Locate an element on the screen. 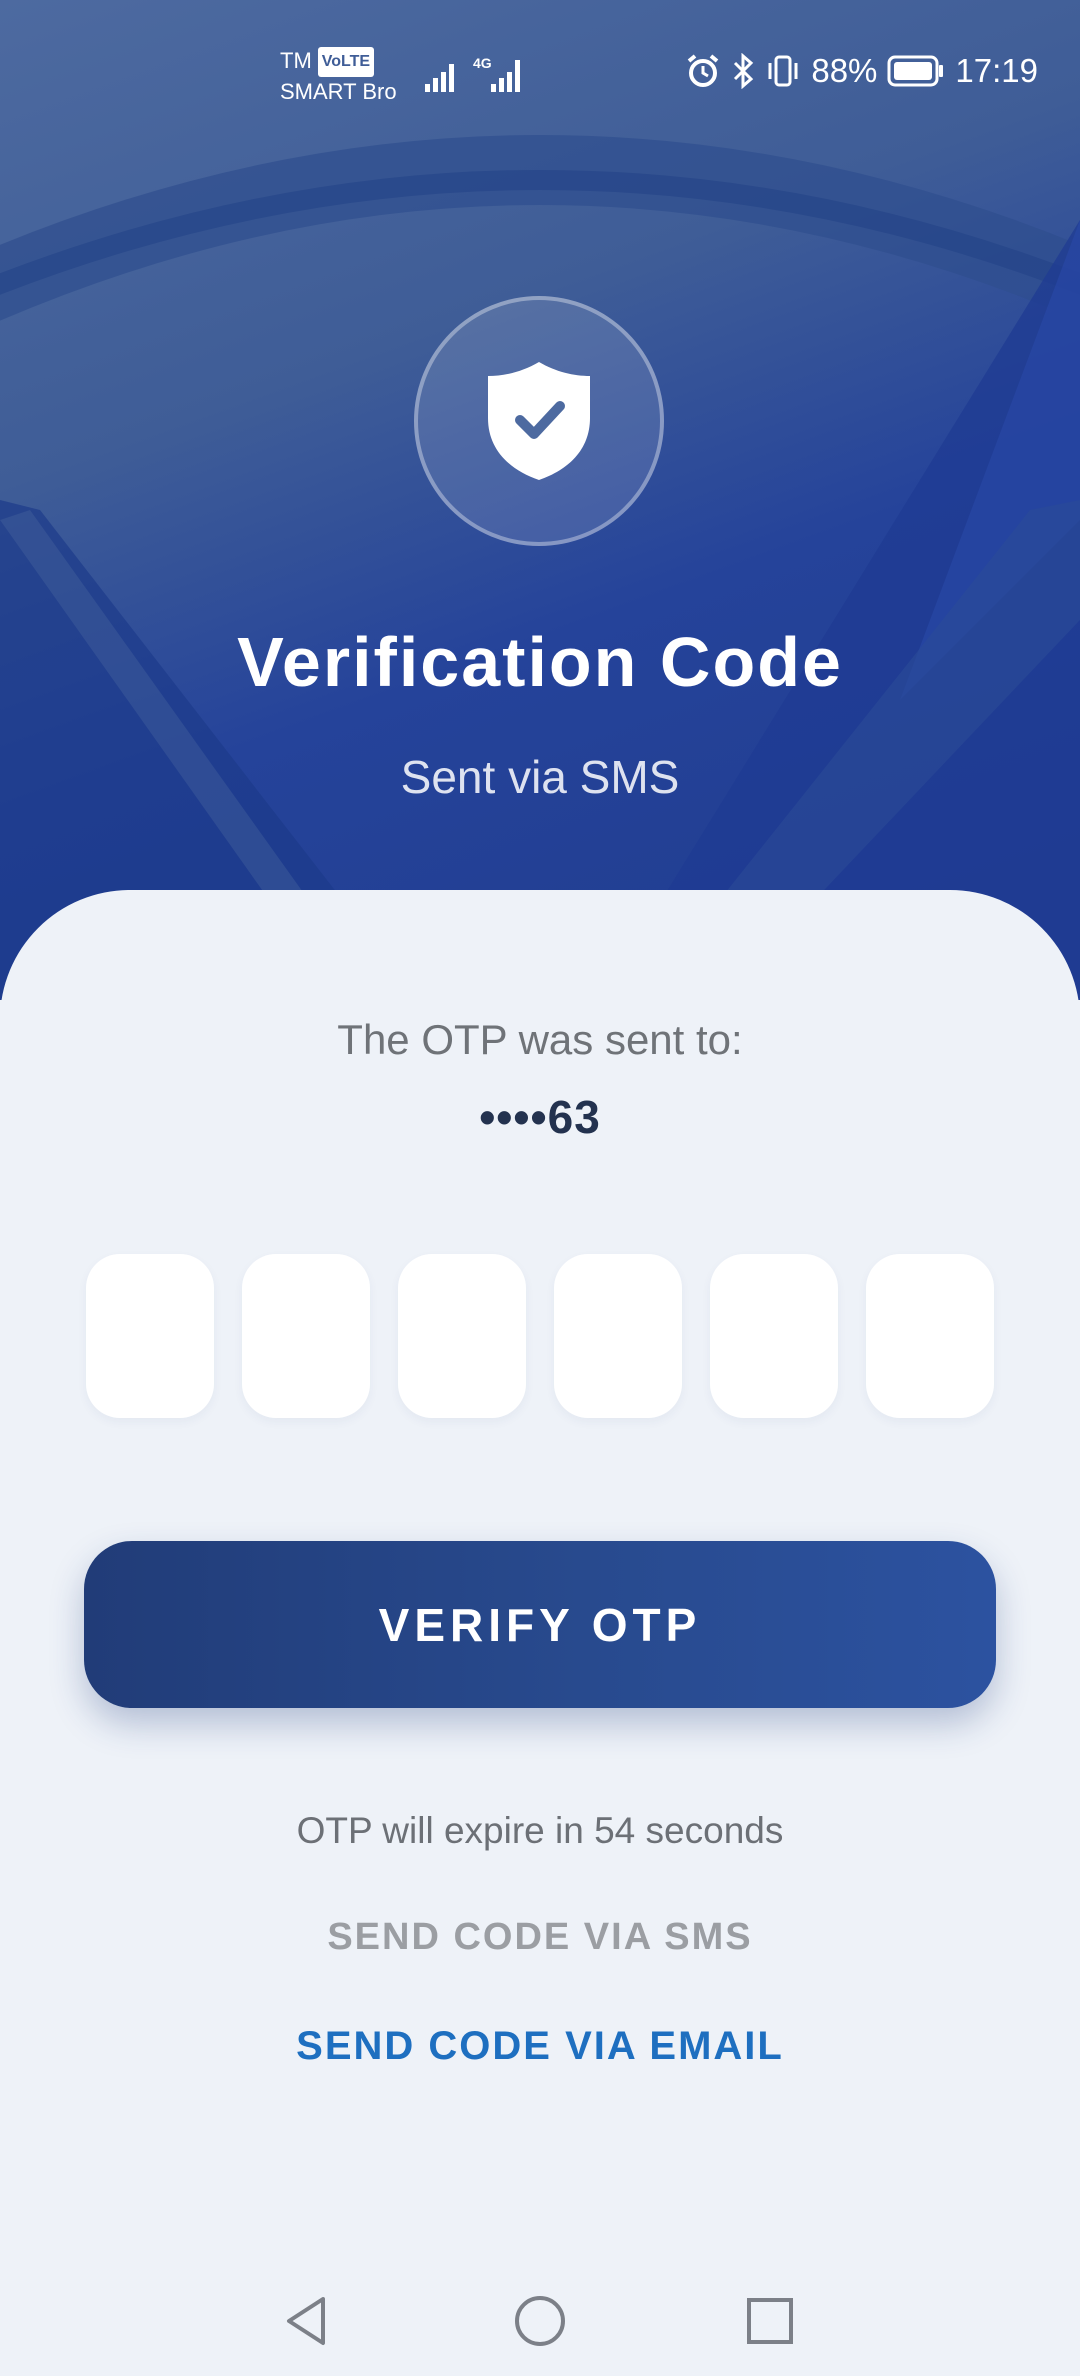  shield-badge is located at coordinates (539, 421).